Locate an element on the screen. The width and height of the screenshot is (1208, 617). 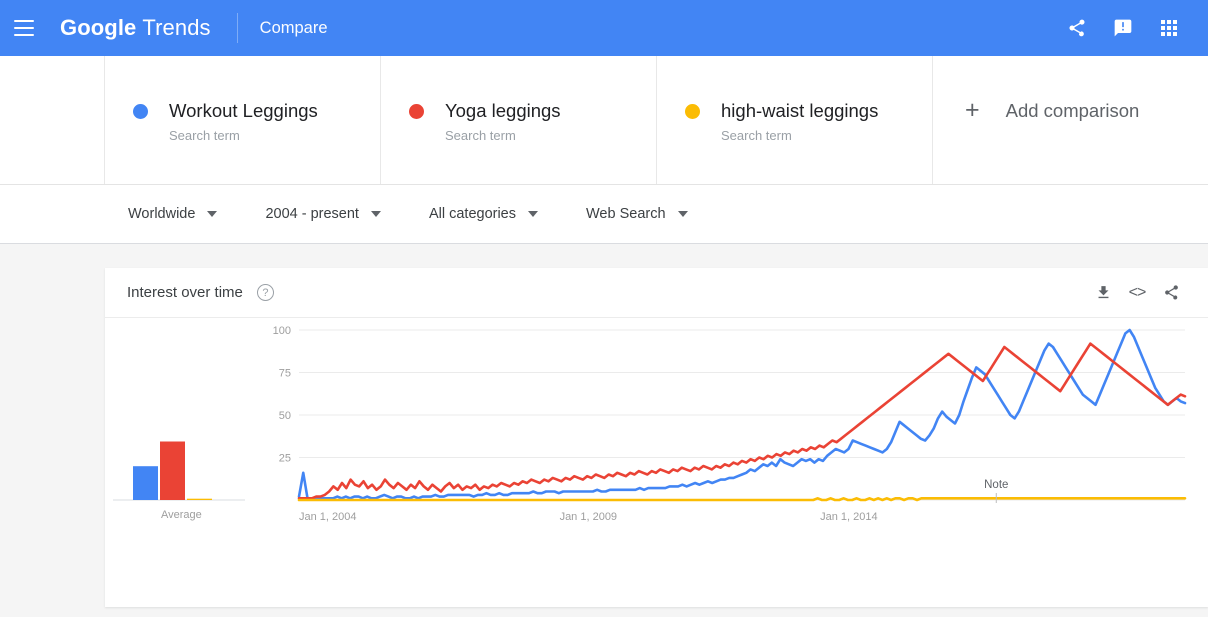
filter-location-label: Worldwide is located at coordinates (162, 214).